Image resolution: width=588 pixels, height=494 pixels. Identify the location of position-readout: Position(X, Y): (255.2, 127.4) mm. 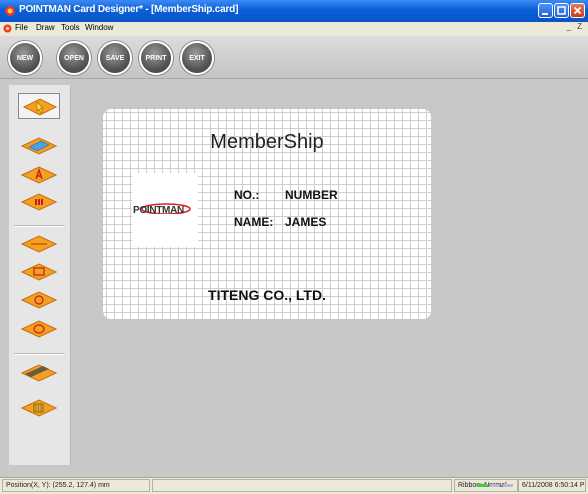
(76, 485).